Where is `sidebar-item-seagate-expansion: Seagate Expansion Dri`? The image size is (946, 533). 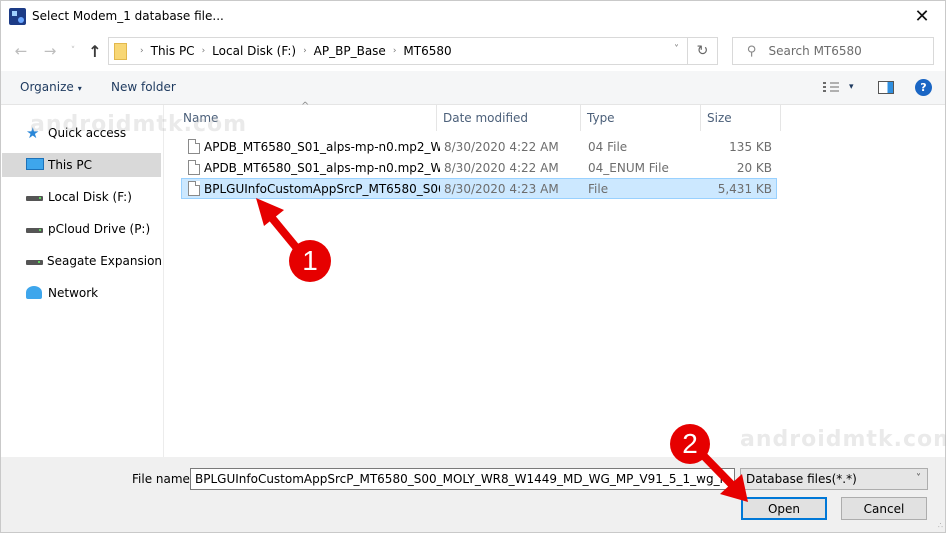 sidebar-item-seagate-expansion: Seagate Expansion Dri is located at coordinates (81, 261).